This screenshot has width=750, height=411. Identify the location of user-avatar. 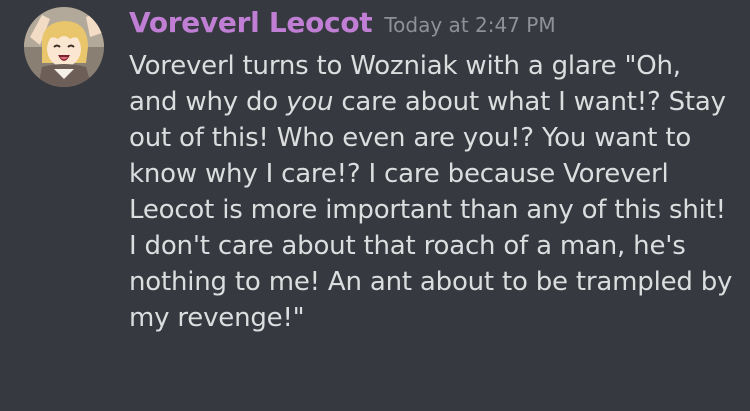
(64, 47).